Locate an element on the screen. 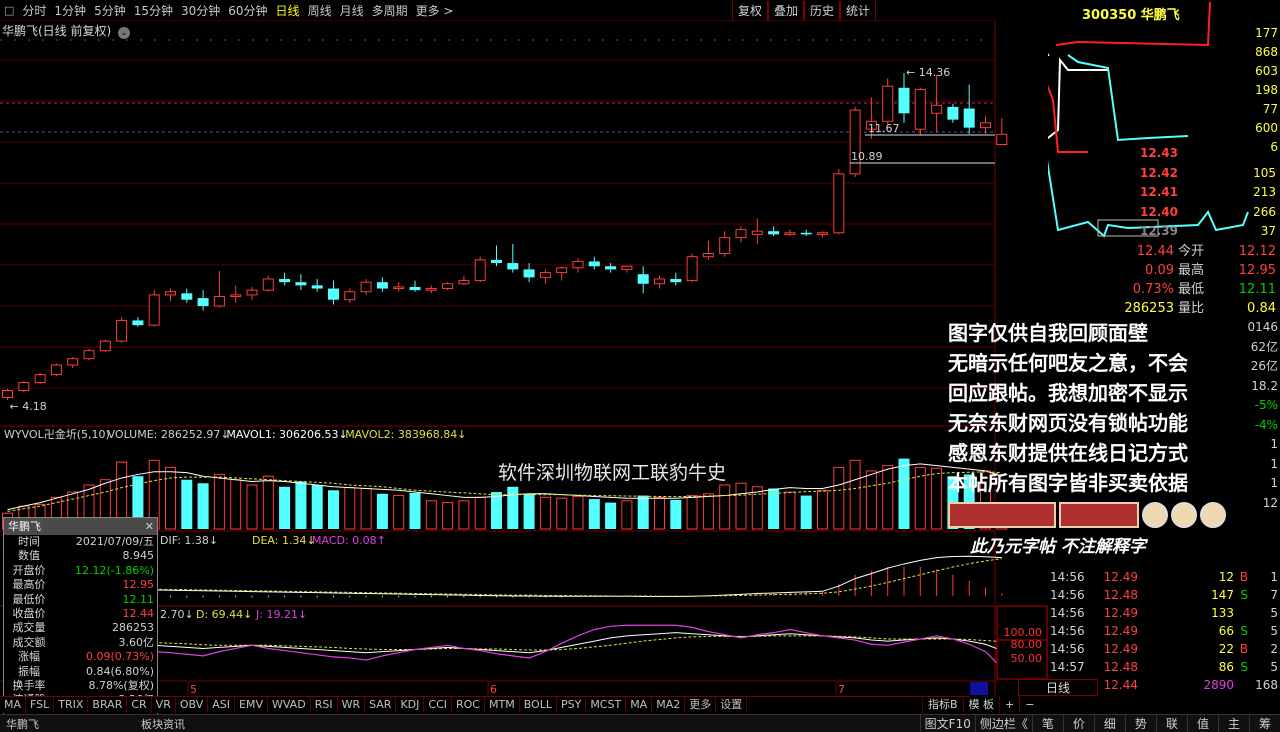  stat-value: 12.44 is located at coordinates (1155, 251).